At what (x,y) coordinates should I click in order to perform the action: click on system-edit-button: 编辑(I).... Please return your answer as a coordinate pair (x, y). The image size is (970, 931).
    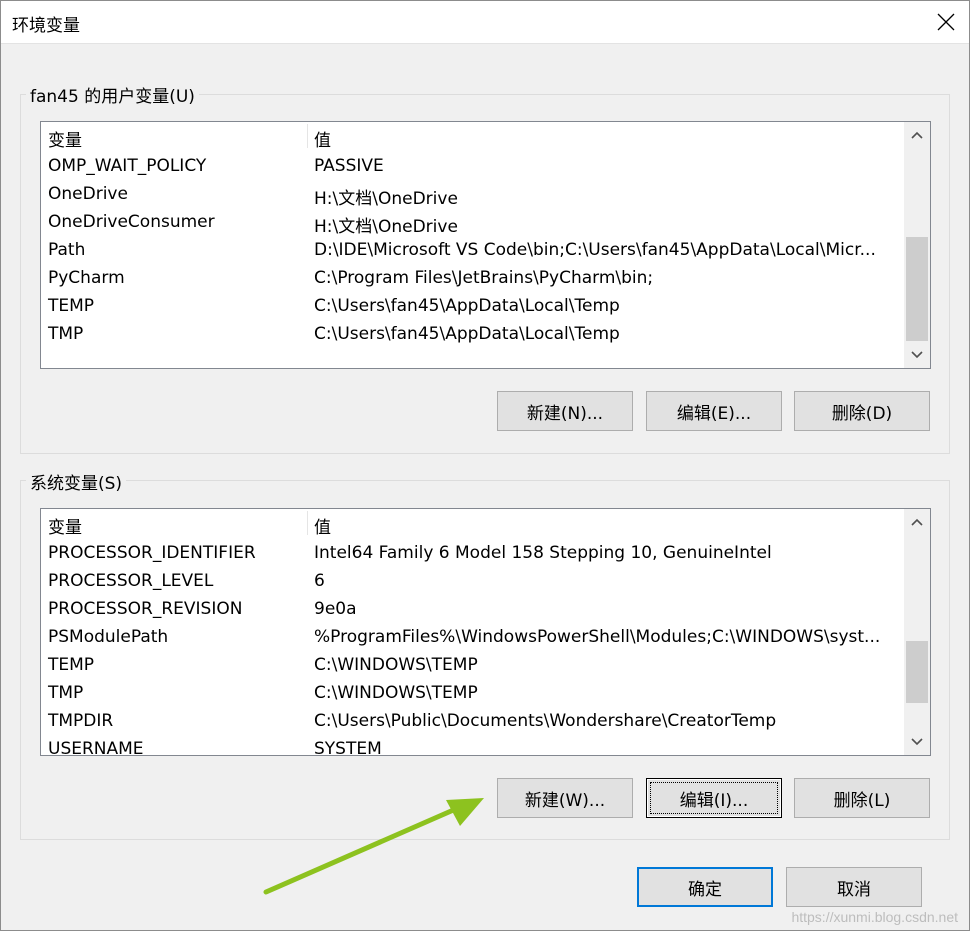
    Looking at the image, I should click on (714, 798).